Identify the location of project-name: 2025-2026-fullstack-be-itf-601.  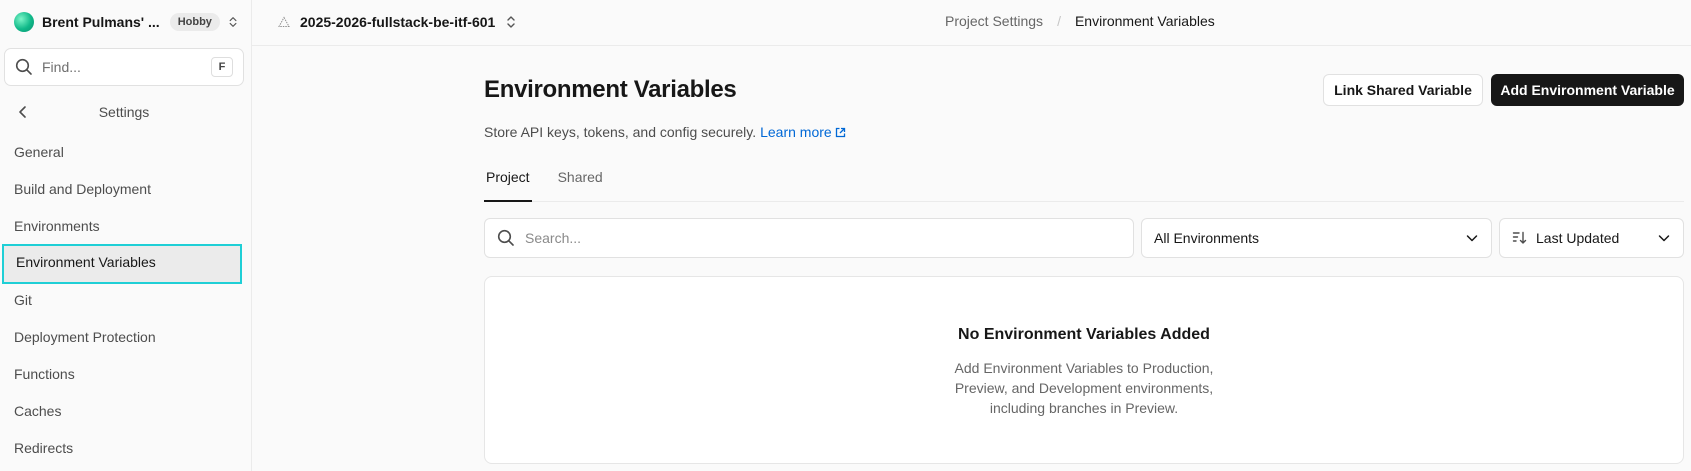
(398, 22).